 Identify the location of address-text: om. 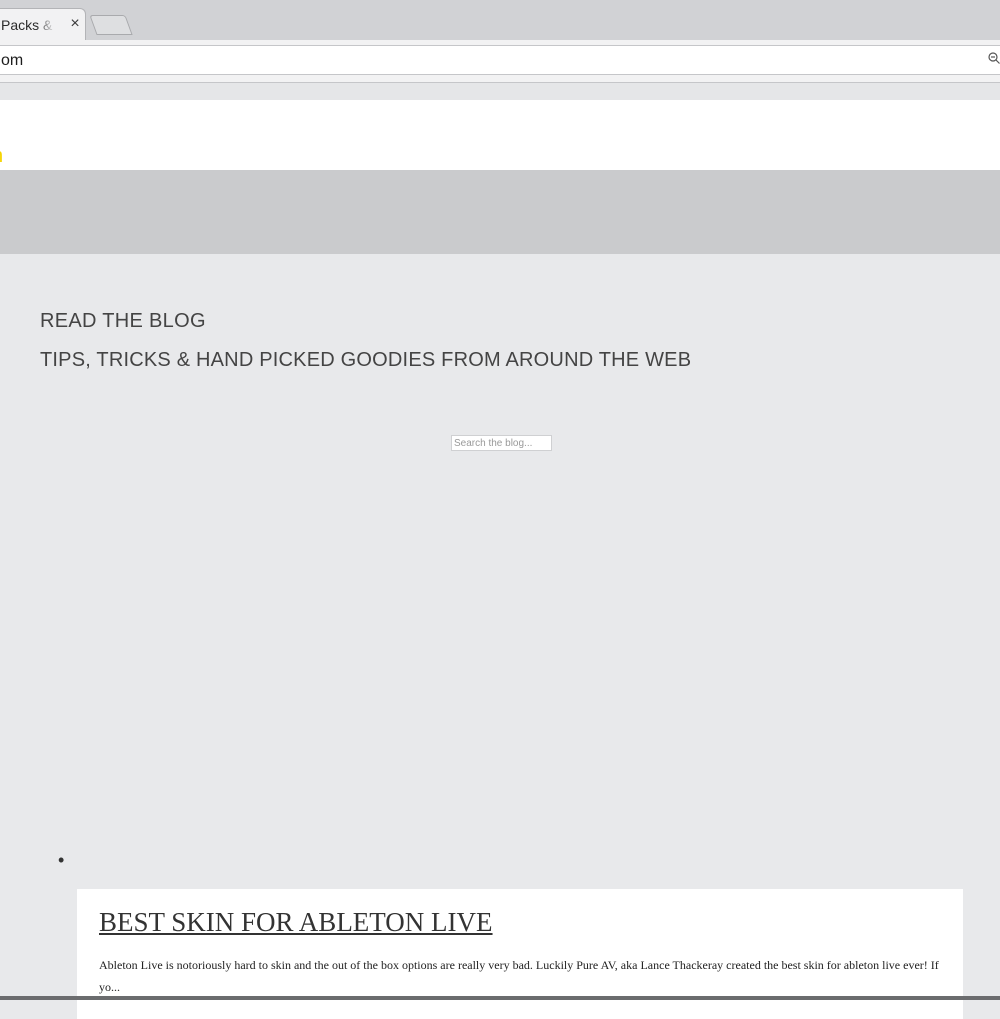
(12, 60).